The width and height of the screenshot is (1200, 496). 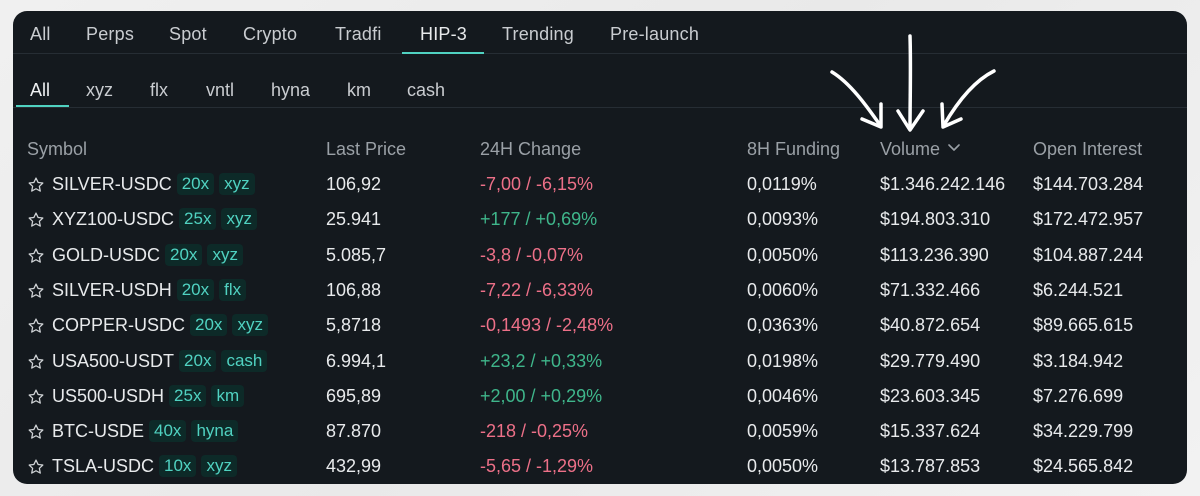 What do you see at coordinates (920, 149) in the screenshot?
I see `column-header-volume: Volume` at bounding box center [920, 149].